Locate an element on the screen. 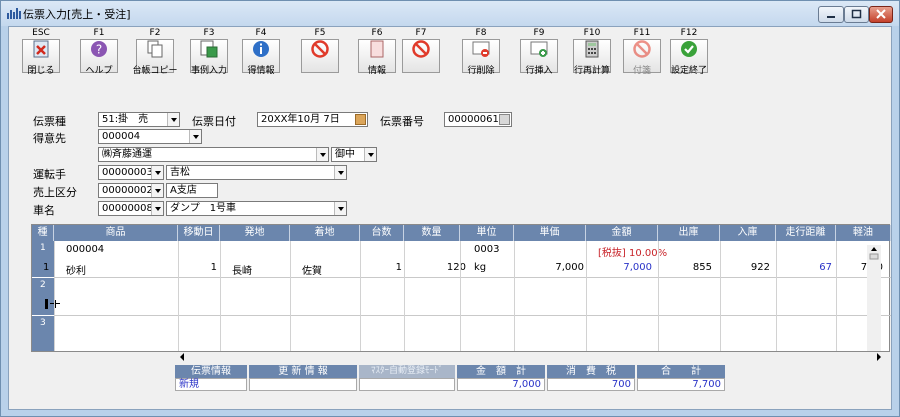  row-number-3: 3 is located at coordinates (43, 333).